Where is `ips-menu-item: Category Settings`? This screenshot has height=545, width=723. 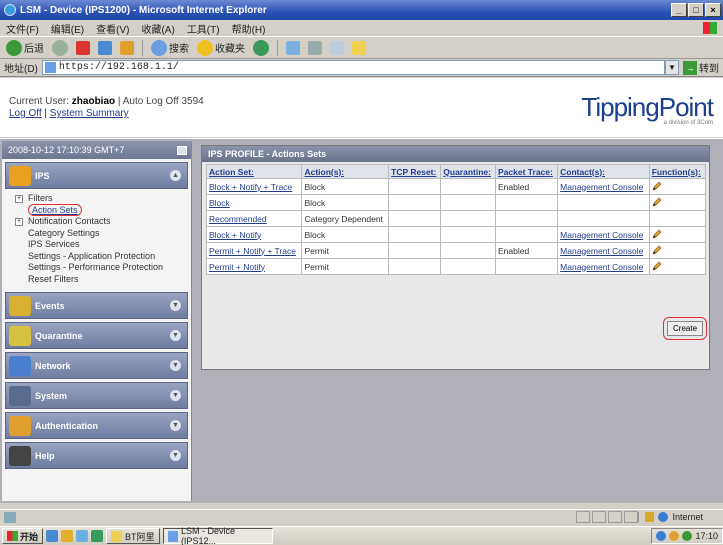 ips-menu-item: Category Settings is located at coordinates (101, 234).